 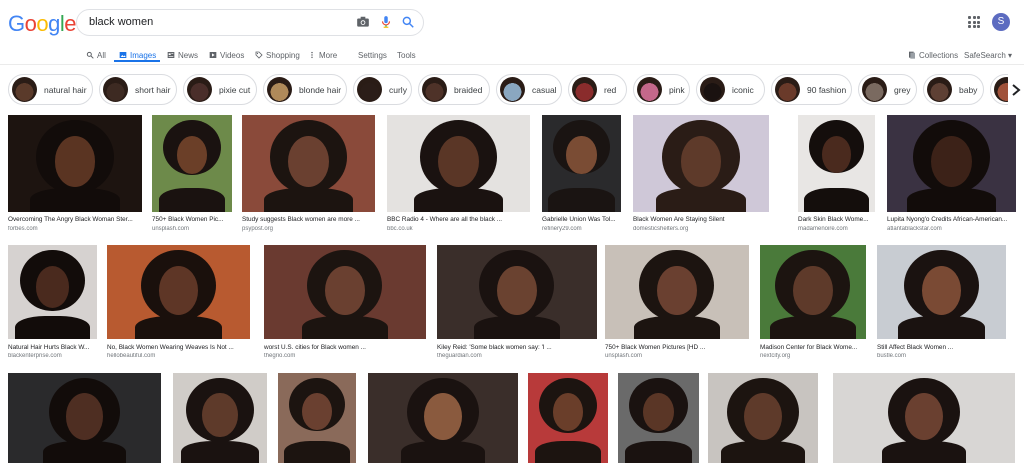 I want to click on tab-more-label: More, so click(x=328, y=55).